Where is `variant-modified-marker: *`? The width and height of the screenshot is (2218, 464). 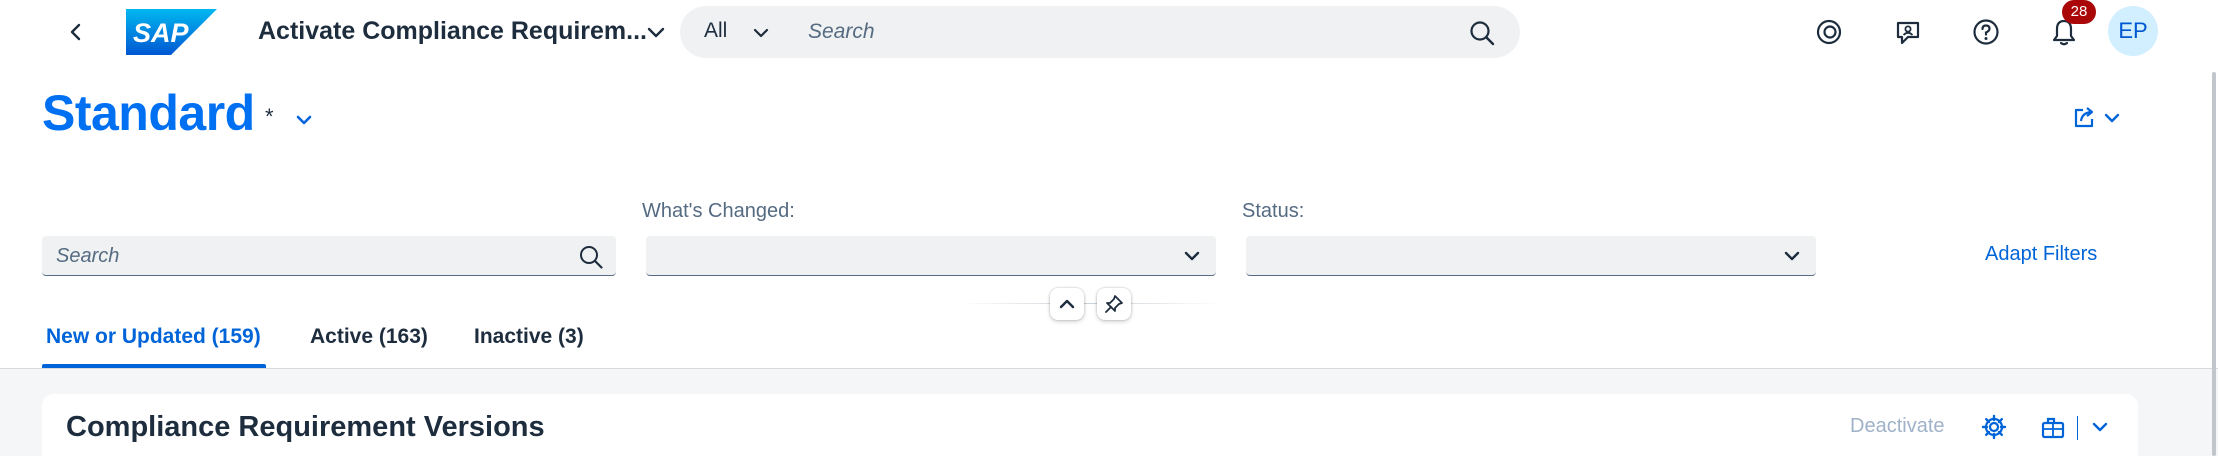
variant-modified-marker: * is located at coordinates (269, 116).